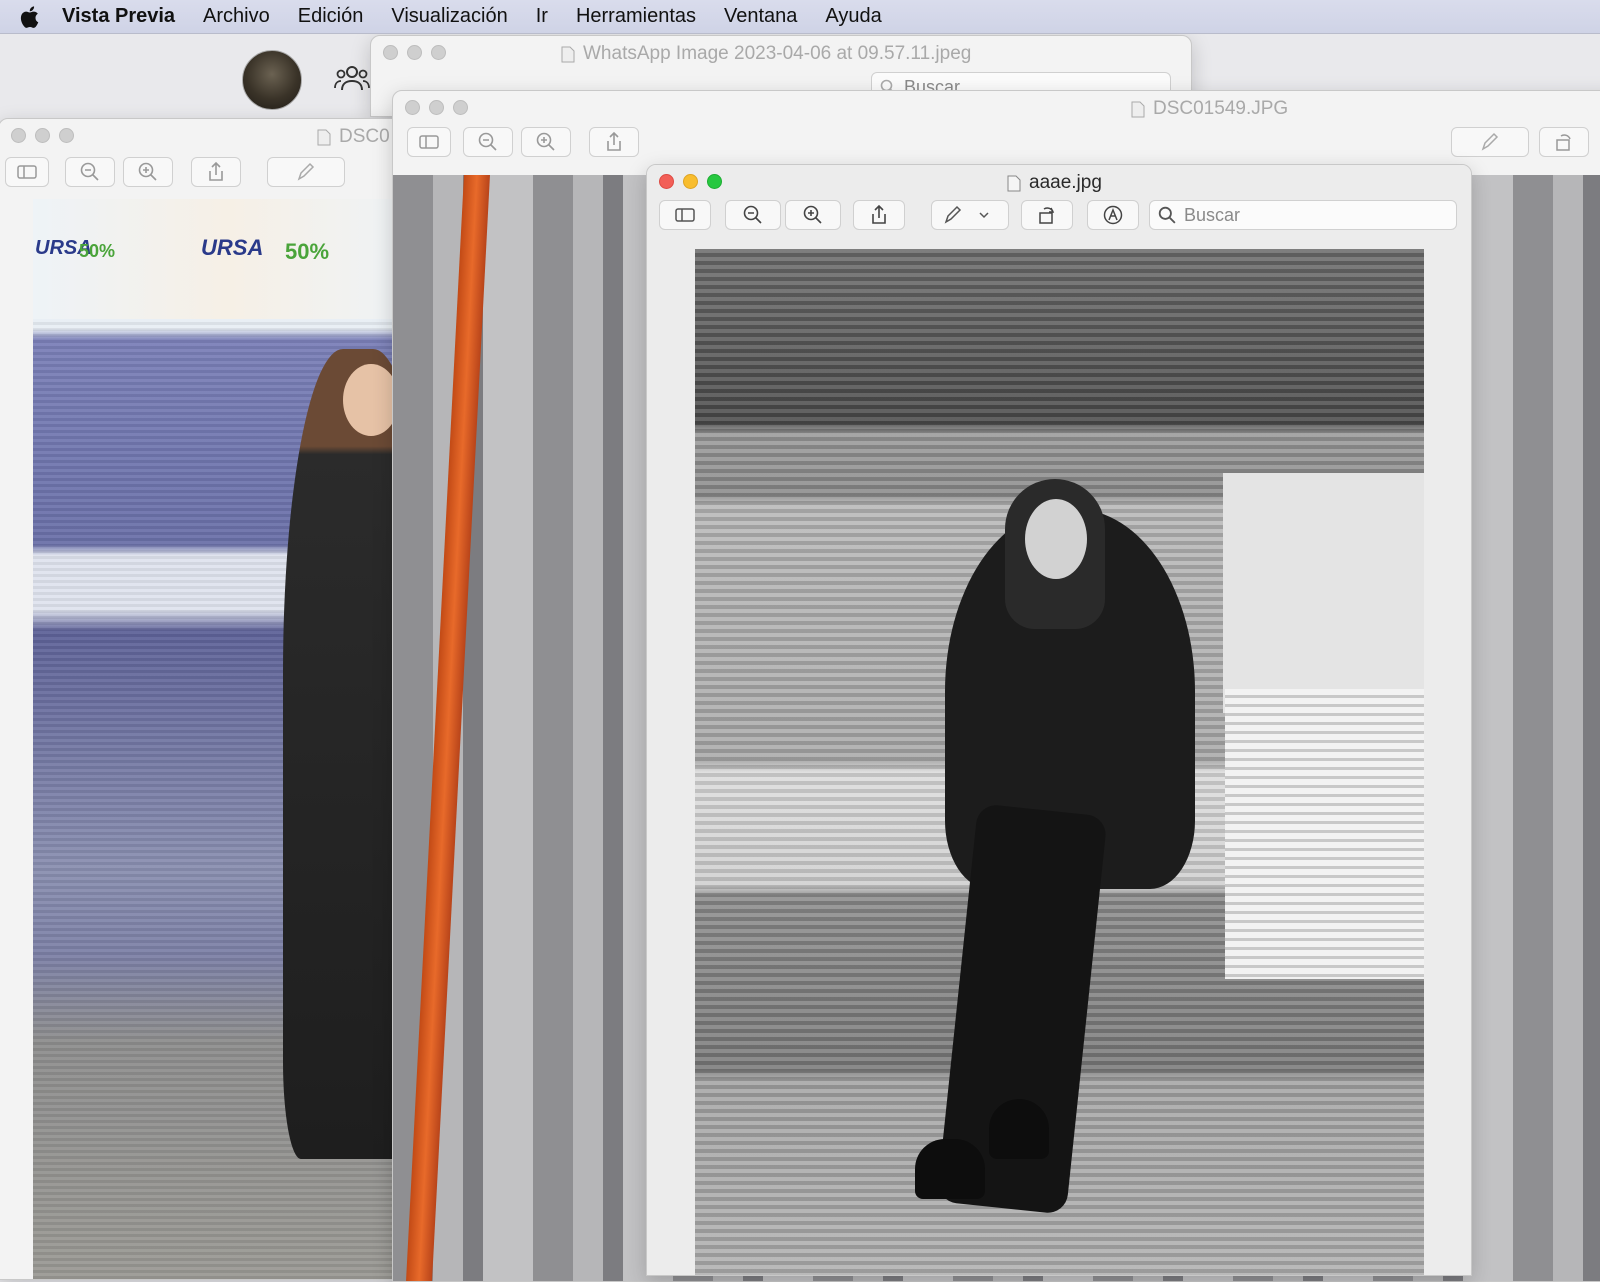 This screenshot has width=1600, height=1282. I want to click on window-title-text: DSC0, so click(364, 136).